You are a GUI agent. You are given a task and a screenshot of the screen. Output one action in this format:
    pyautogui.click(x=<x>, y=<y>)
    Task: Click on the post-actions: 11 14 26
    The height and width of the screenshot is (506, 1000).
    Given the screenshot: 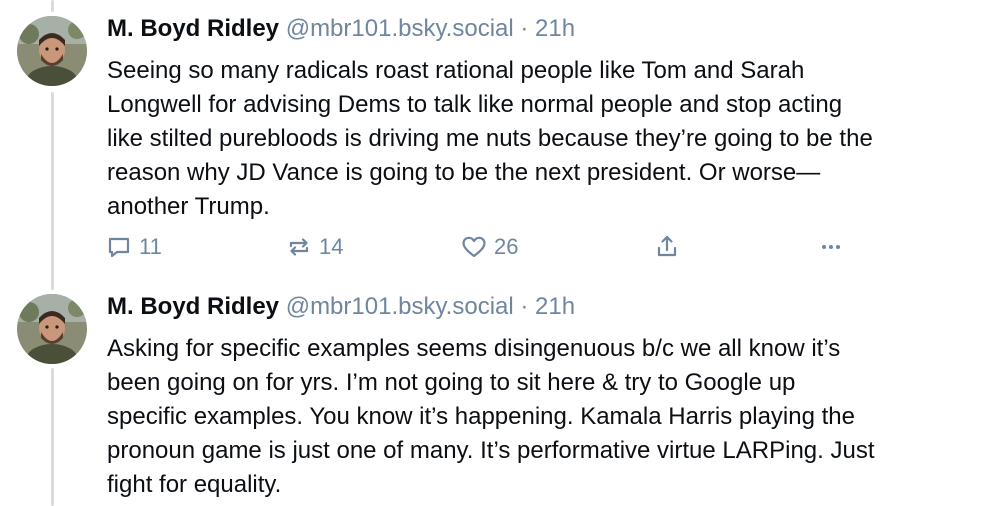 What is the action you would take?
    pyautogui.click(x=485, y=247)
    